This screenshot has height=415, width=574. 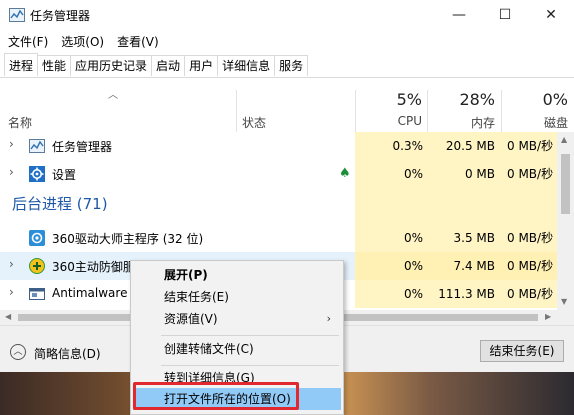 I want to click on scroll-right-icon: ▶, so click(x=548, y=316).